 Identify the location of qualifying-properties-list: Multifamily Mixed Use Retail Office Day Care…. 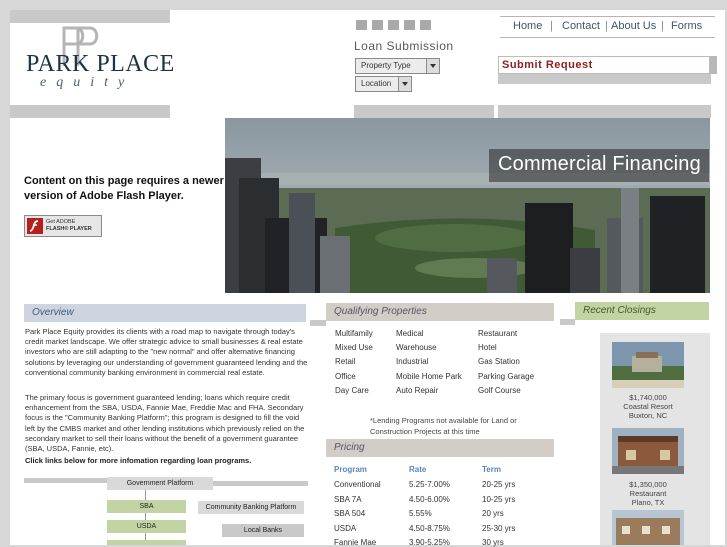
(445, 364).